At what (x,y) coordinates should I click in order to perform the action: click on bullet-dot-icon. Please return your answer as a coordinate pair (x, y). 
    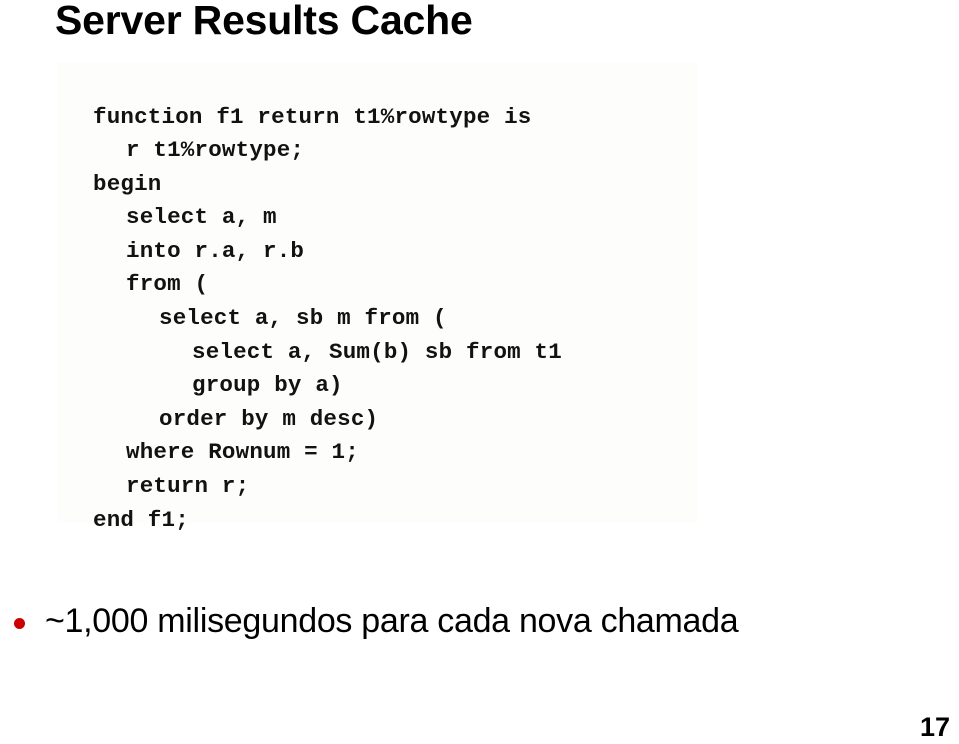
    Looking at the image, I should click on (19, 623).